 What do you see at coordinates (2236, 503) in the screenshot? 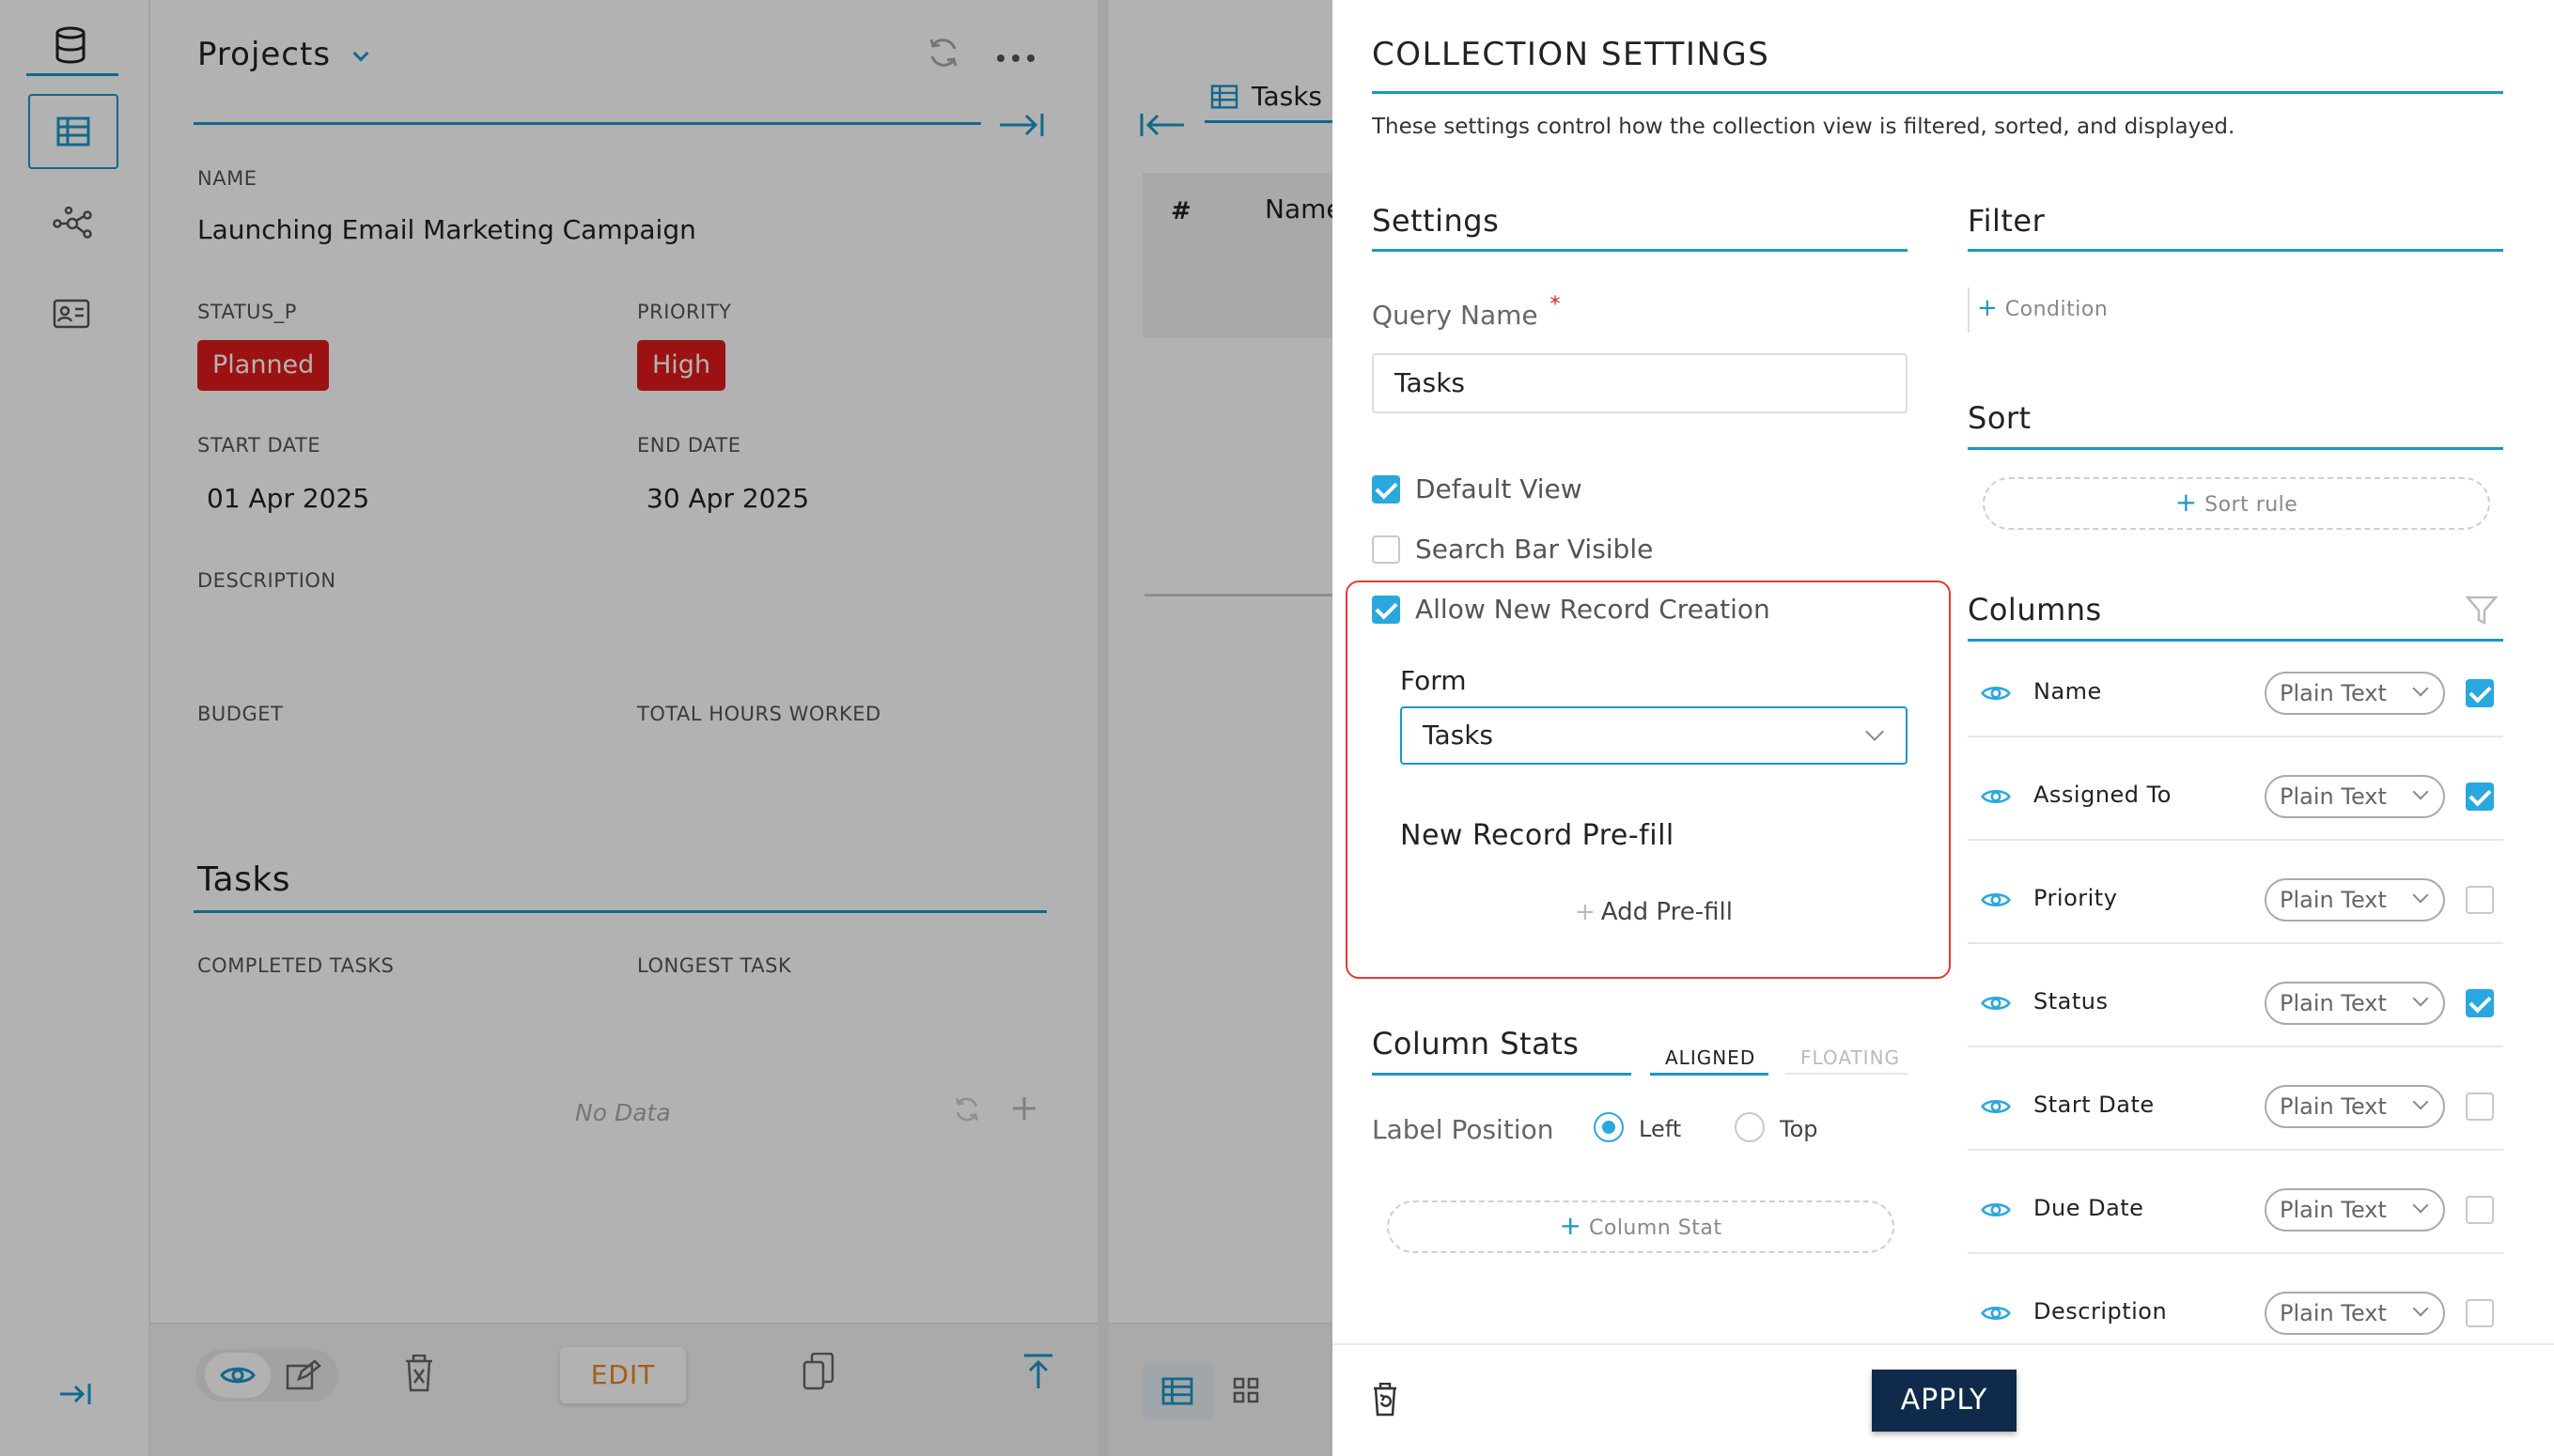
I see `add-sort-rule-button: + Sort rule` at bounding box center [2236, 503].